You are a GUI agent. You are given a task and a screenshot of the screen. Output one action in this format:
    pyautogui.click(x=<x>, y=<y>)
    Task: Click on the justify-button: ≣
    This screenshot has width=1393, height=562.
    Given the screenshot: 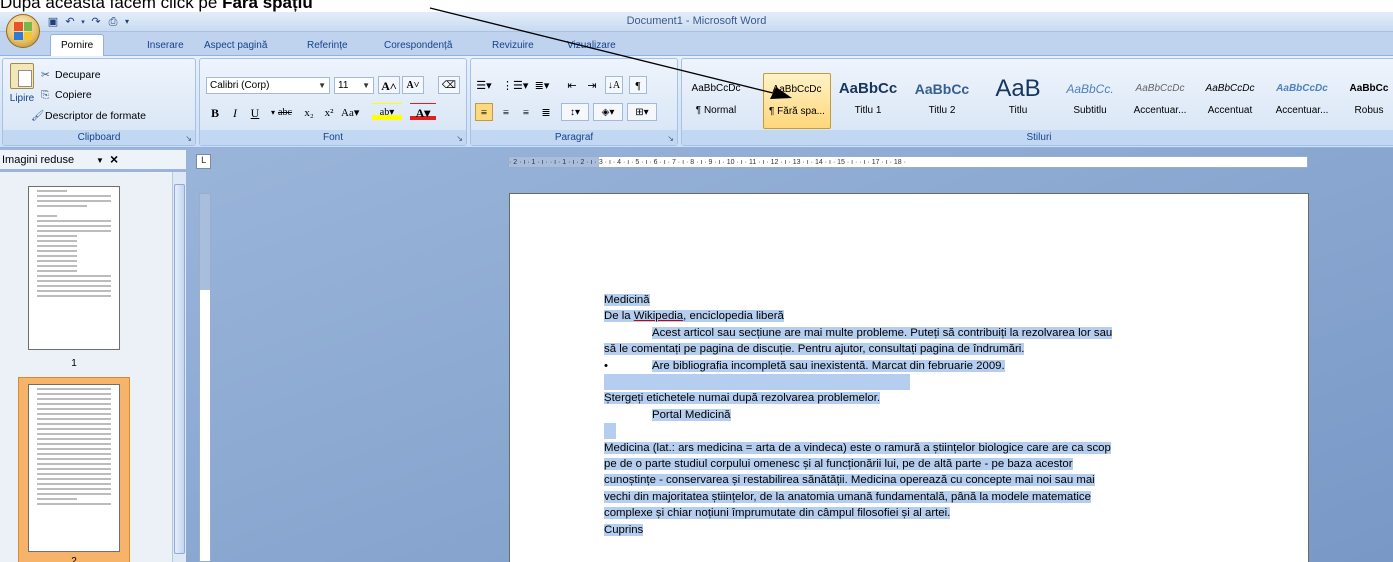 What is the action you would take?
    pyautogui.click(x=546, y=112)
    